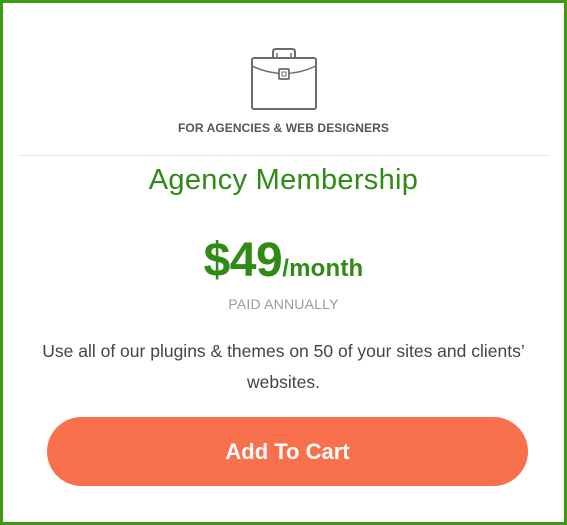 The width and height of the screenshot is (567, 525). Describe the element at coordinates (283, 304) in the screenshot. I see `billing-note: PAID ANNUALLY` at that location.